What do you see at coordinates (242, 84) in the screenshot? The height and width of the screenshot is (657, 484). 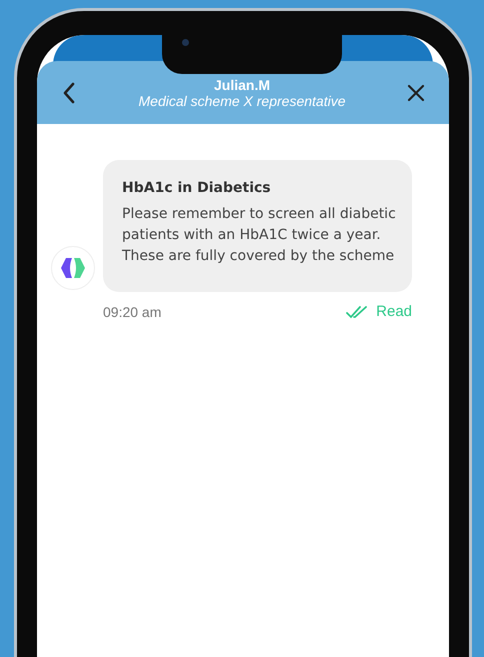 I see `contact-name: Julian.M` at bounding box center [242, 84].